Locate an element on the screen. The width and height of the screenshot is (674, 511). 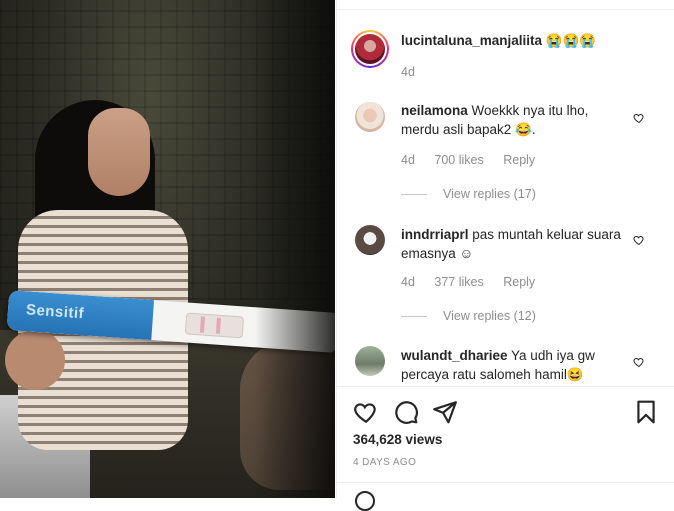
comment-likes: 700 likes is located at coordinates (458, 160).